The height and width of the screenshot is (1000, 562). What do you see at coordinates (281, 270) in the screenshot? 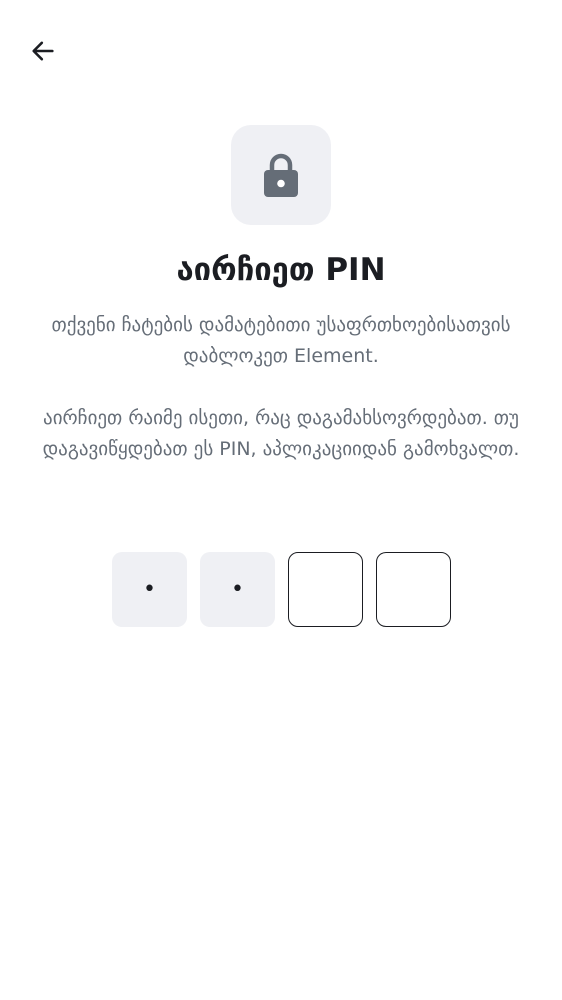
I see `page-title: აირჩიეთ PIN` at bounding box center [281, 270].